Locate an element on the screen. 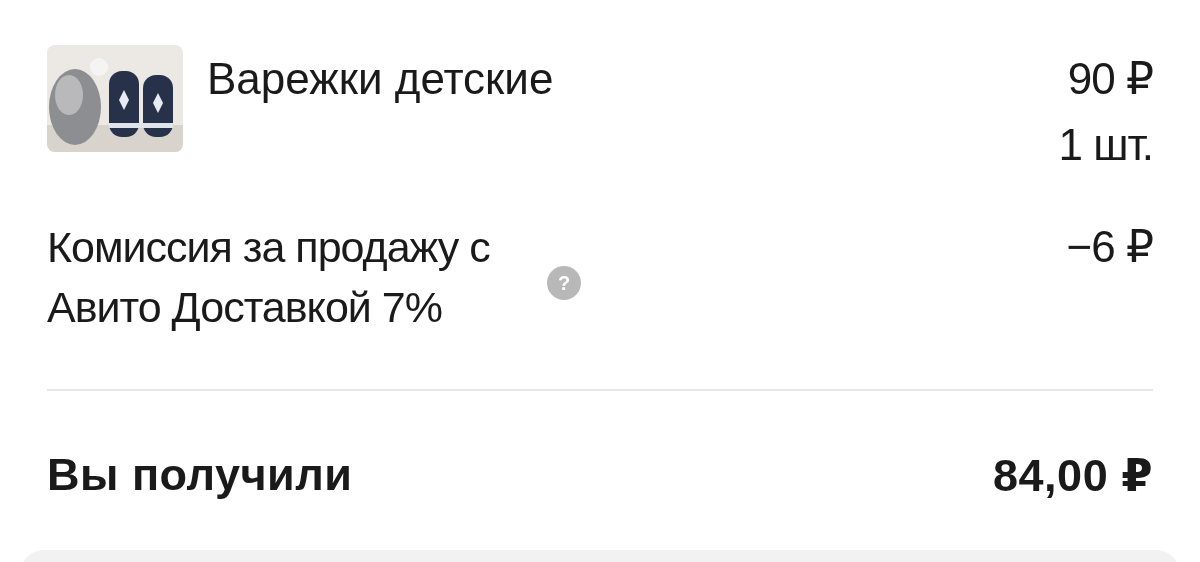 The height and width of the screenshot is (562, 1200). total-label: Вы получили is located at coordinates (200, 475).